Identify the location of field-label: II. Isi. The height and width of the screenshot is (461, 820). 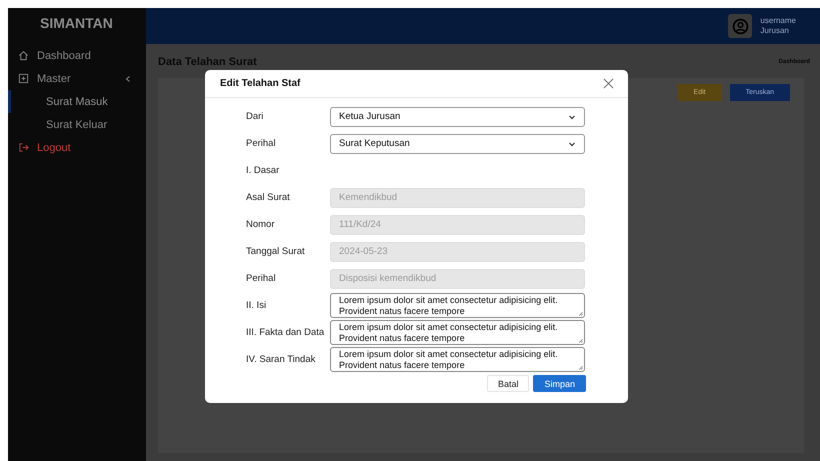
(257, 305).